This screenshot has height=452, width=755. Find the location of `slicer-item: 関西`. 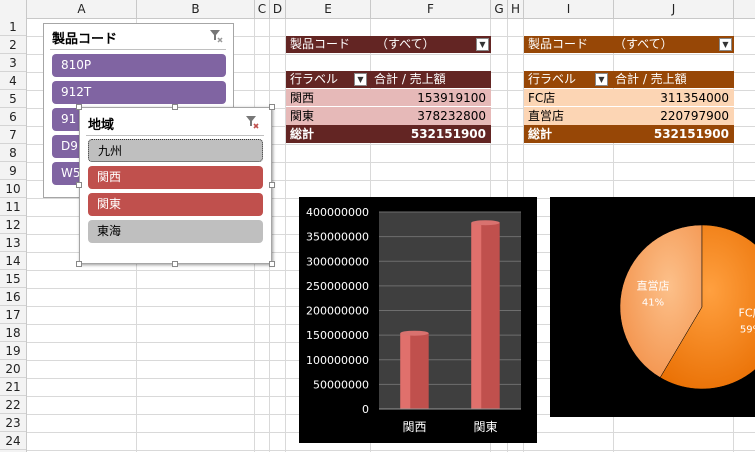

slicer-item: 関西 is located at coordinates (175, 177).